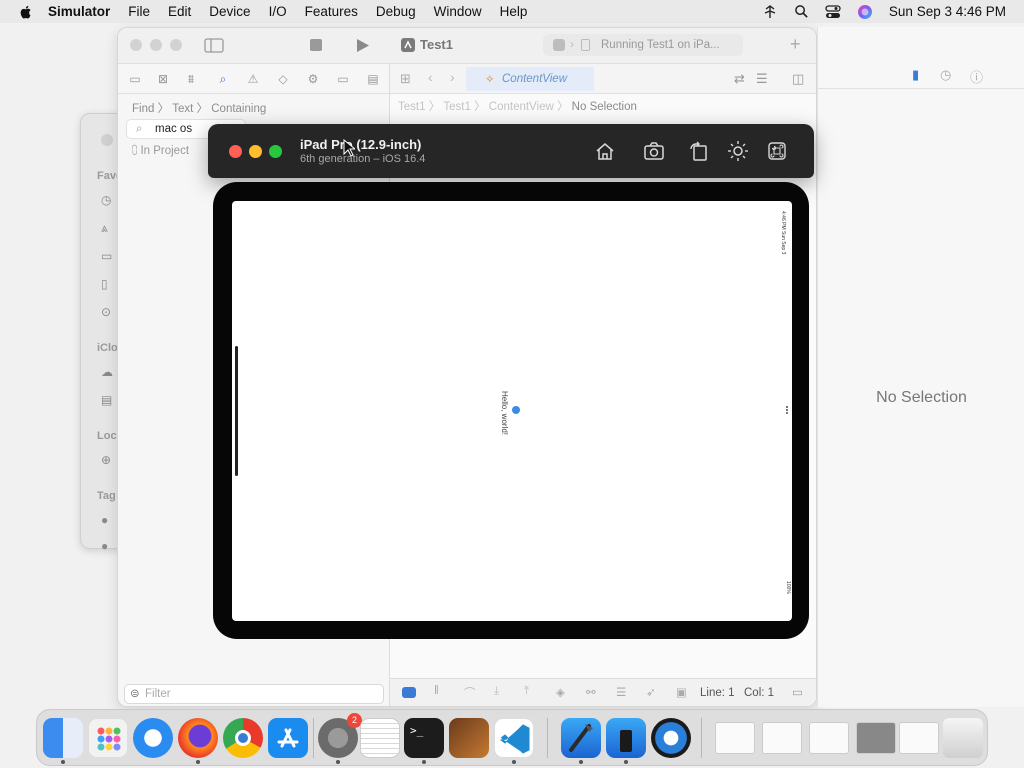 The width and height of the screenshot is (1024, 768). I want to click on folder-icon: ▭, so click(135, 79).